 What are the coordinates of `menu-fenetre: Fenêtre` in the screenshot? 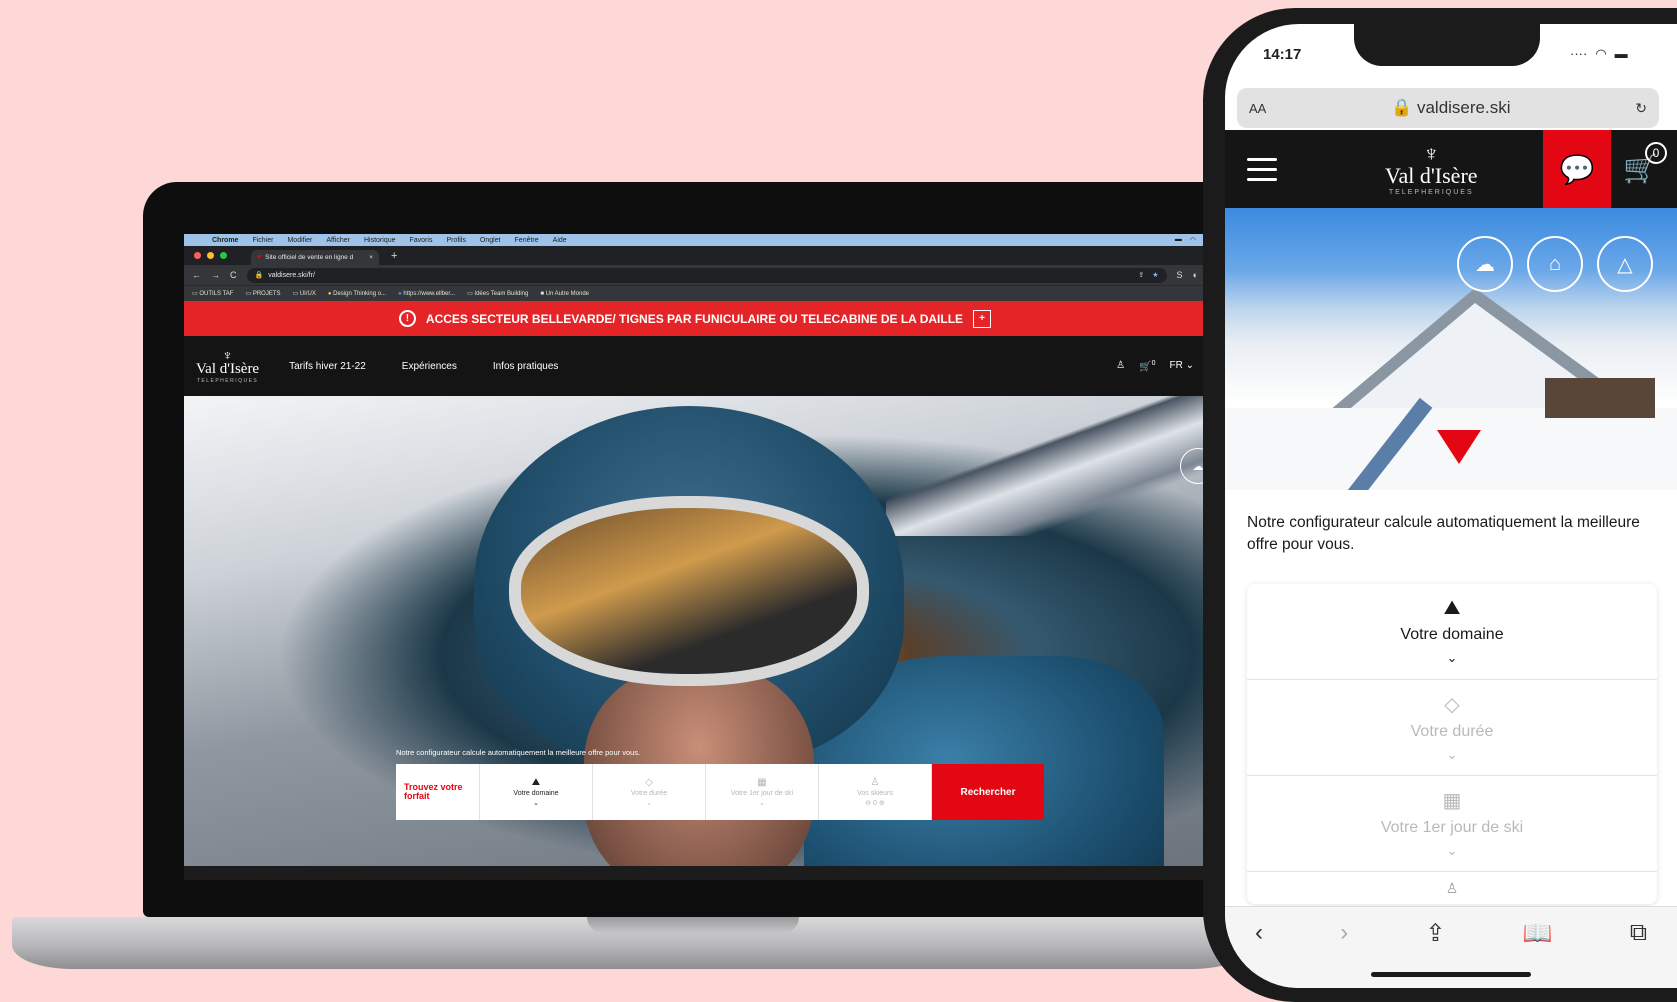 It's located at (527, 240).